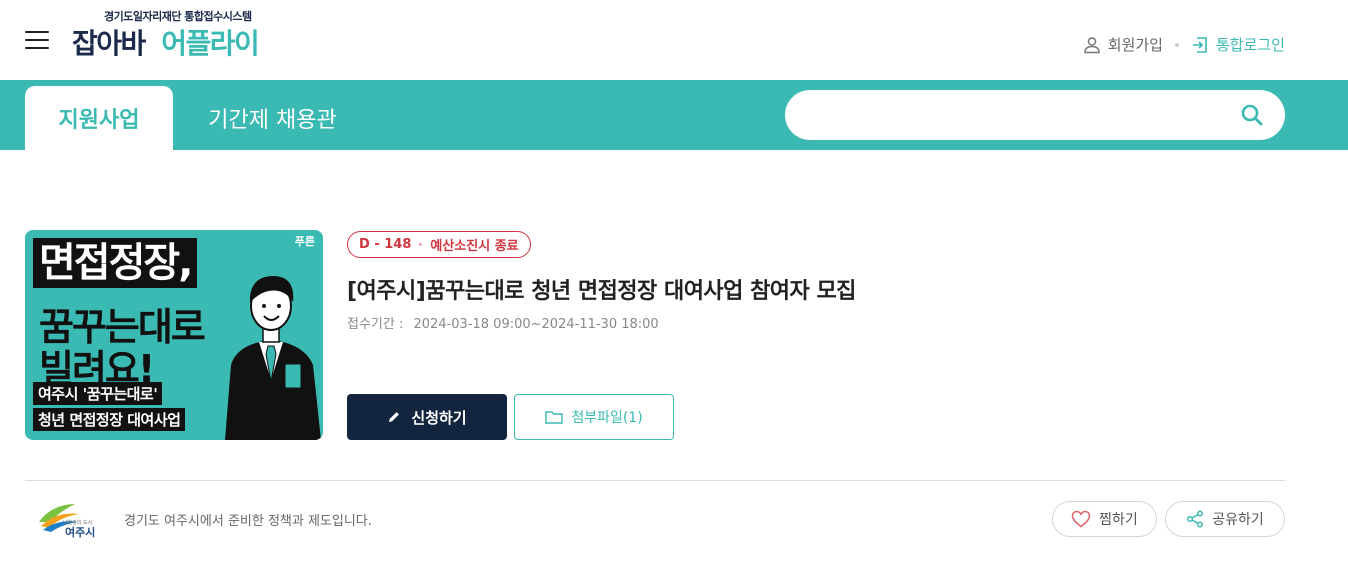 The image size is (1348, 583). I want to click on heart-icon, so click(1081, 519).